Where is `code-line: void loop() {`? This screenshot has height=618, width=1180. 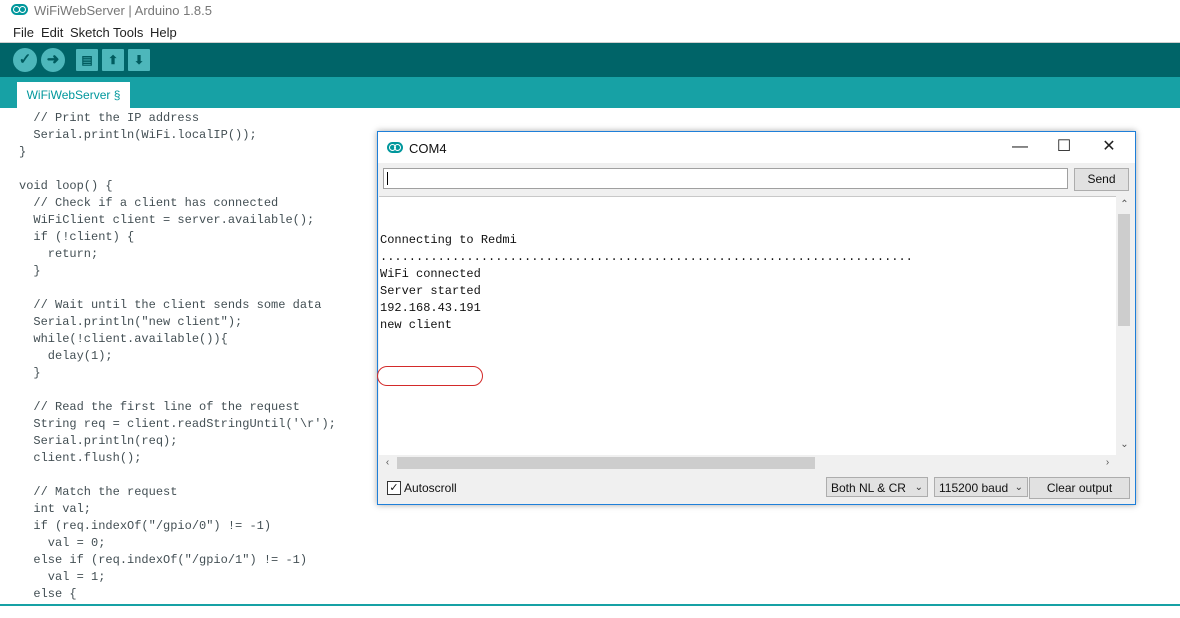
code-line: void loop() { is located at coordinates (66, 186).